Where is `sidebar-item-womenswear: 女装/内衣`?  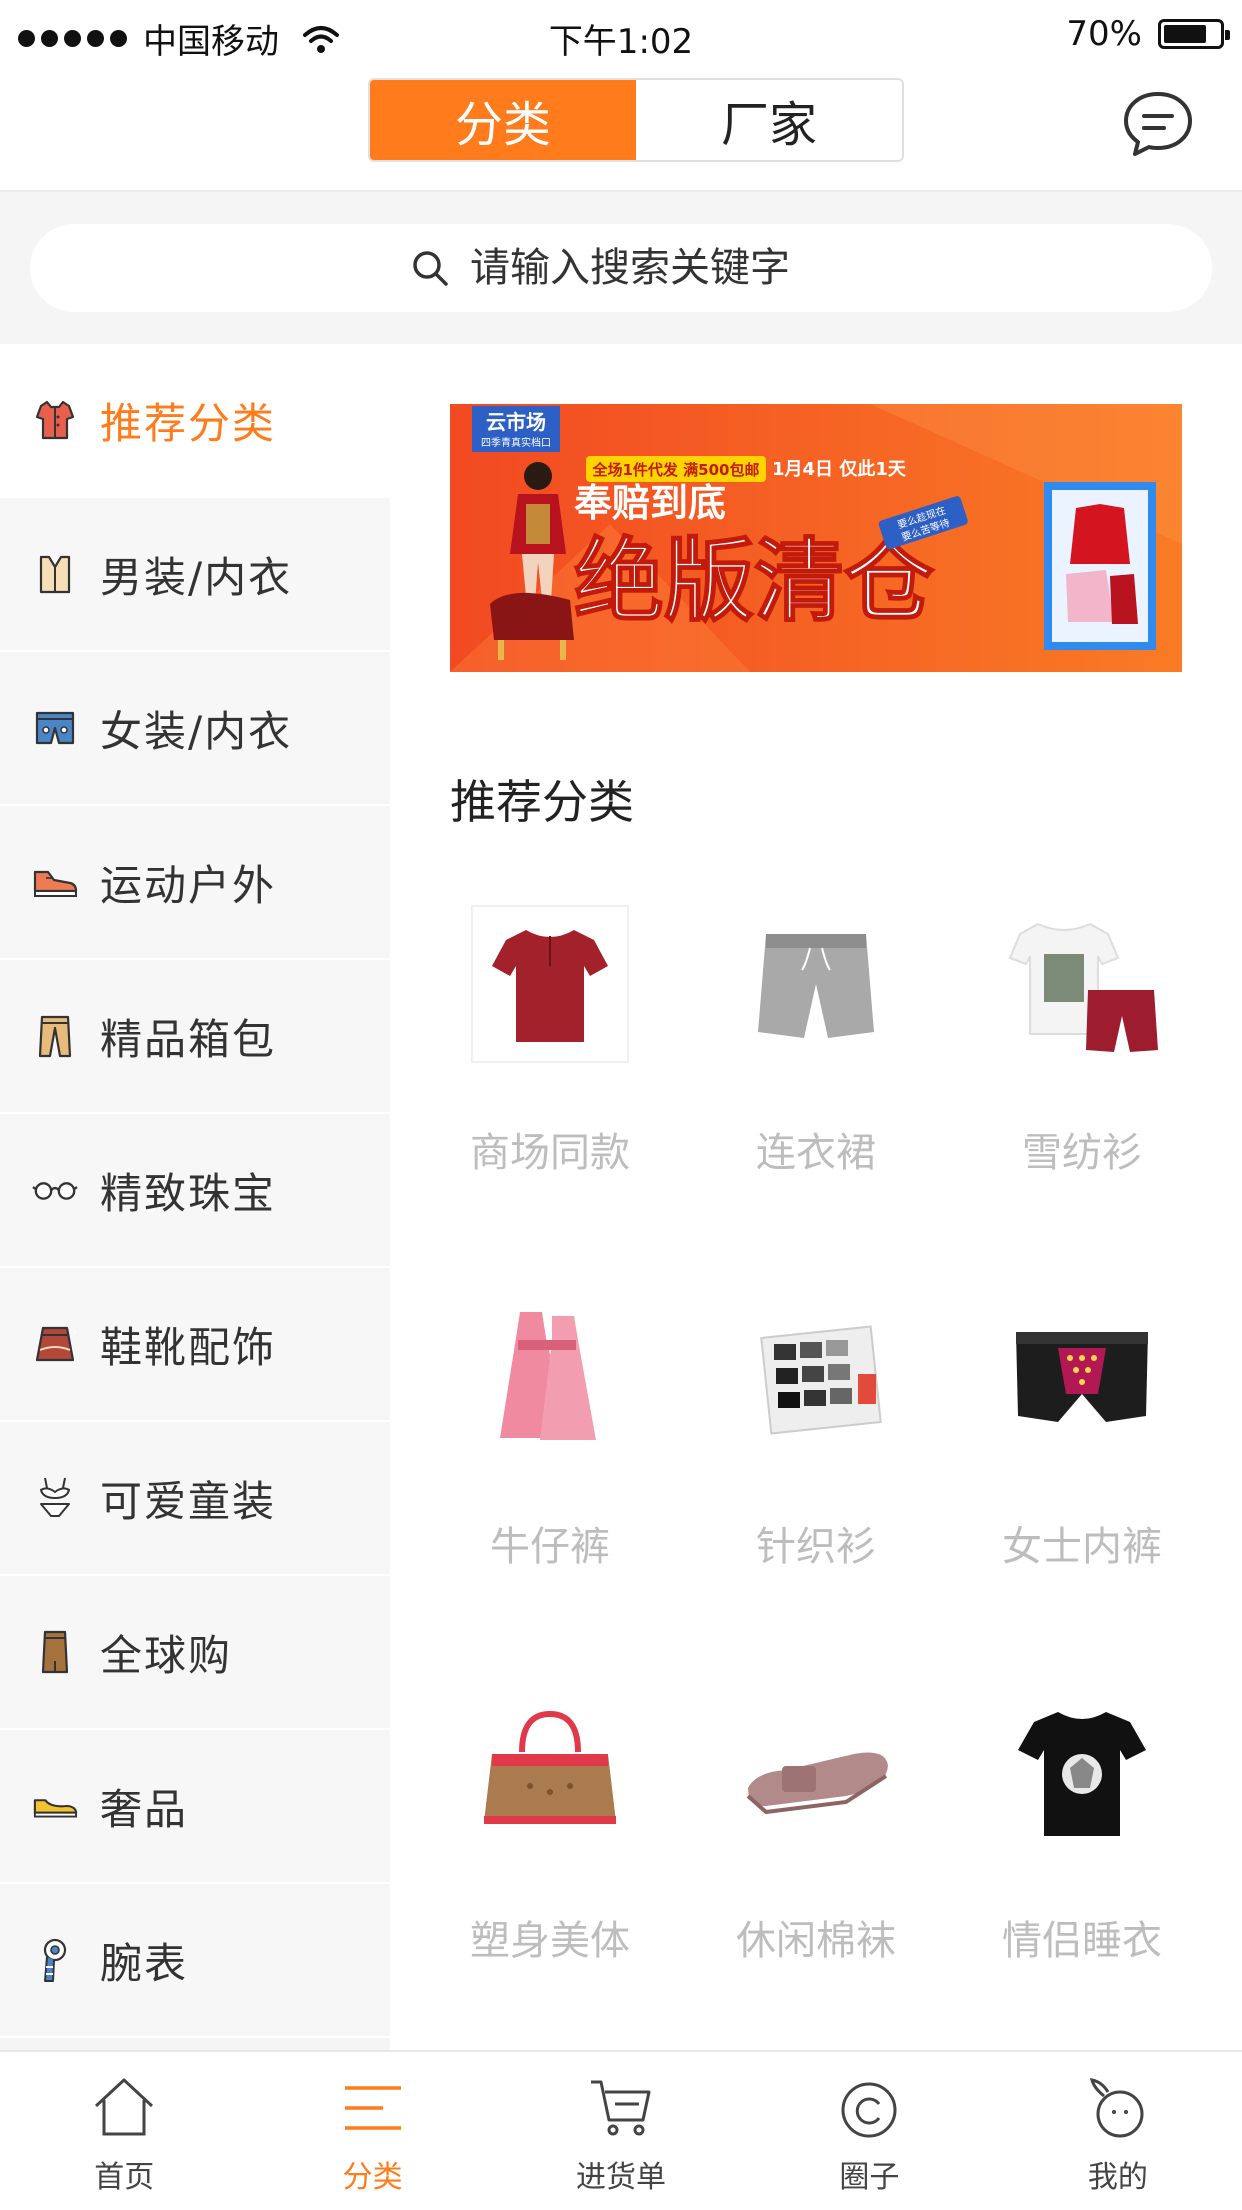 sidebar-item-womenswear: 女装/内衣 is located at coordinates (195, 729).